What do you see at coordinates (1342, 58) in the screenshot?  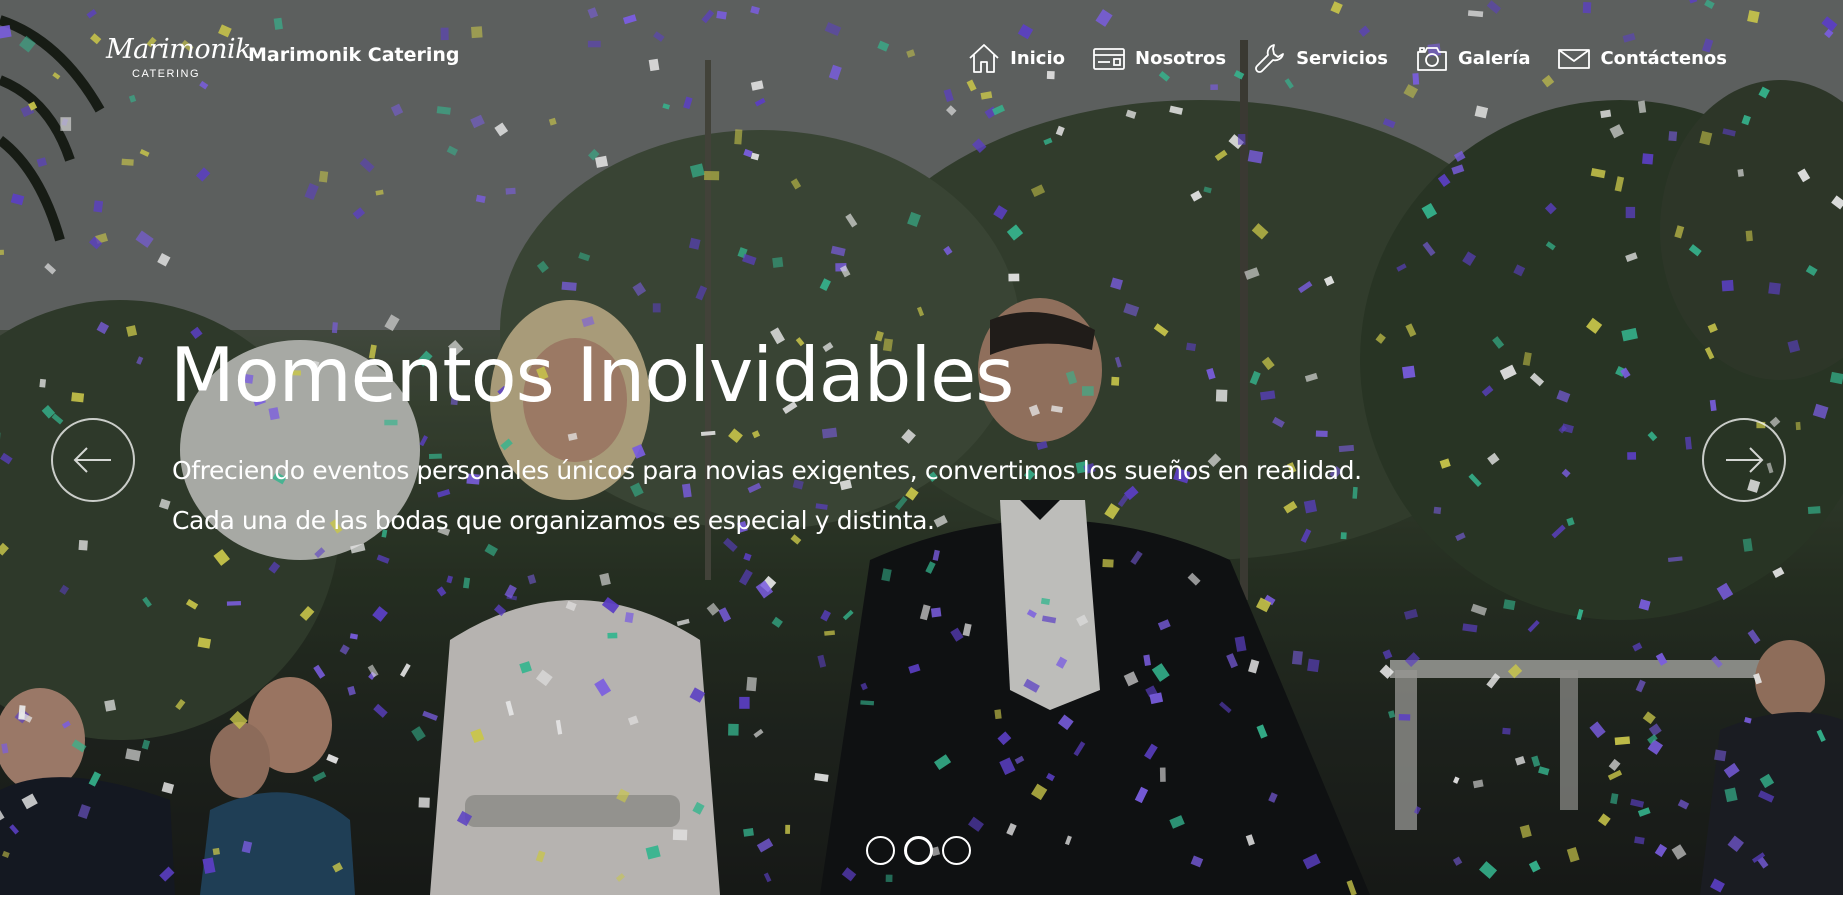 I see `nav-label-servicios: Servicios` at bounding box center [1342, 58].